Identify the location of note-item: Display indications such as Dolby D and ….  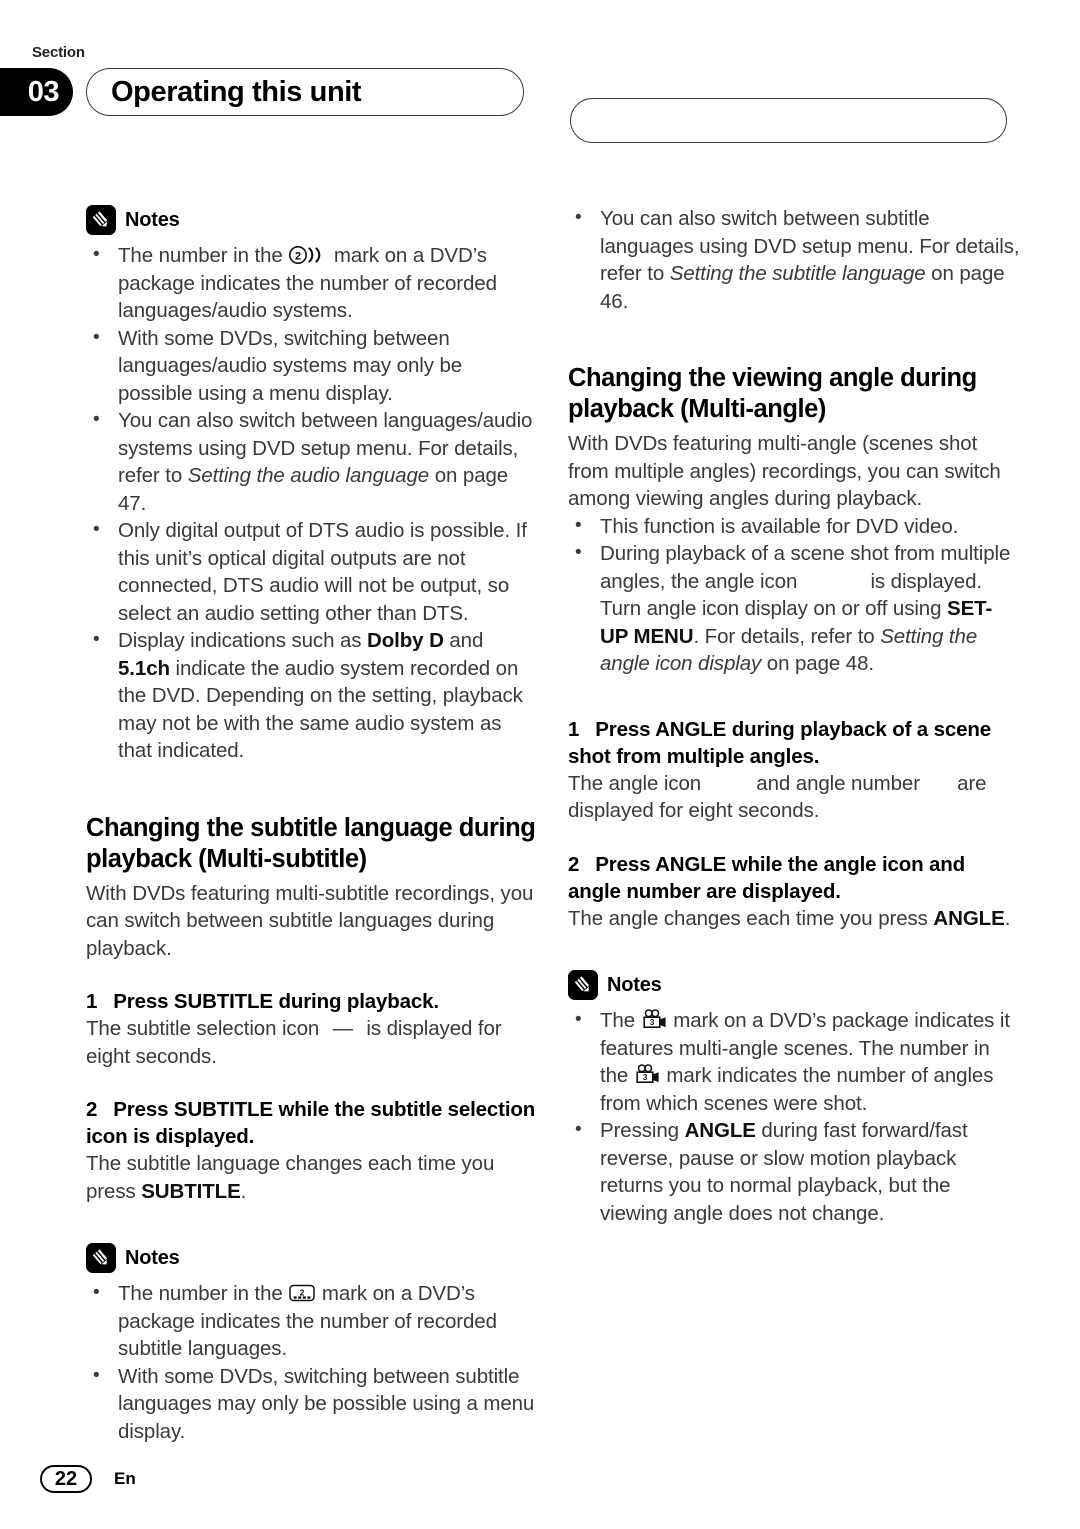
(312, 695).